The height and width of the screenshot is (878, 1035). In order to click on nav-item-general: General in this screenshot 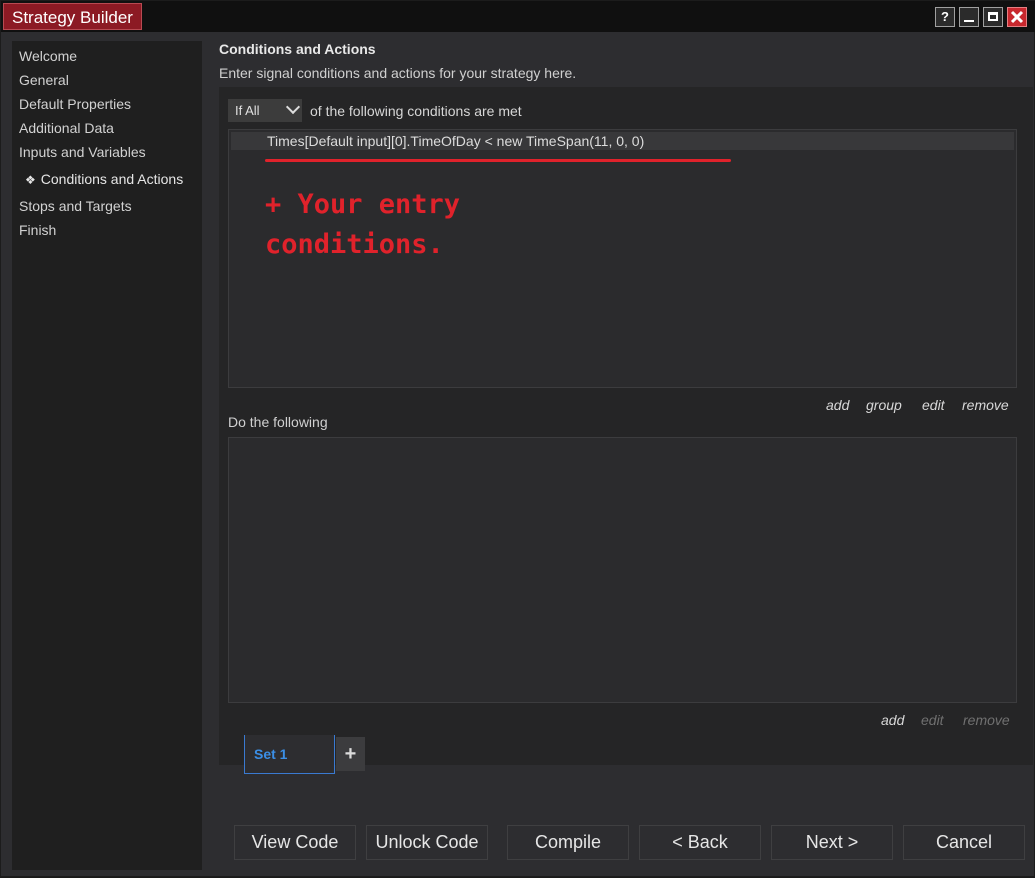, I will do `click(44, 80)`.